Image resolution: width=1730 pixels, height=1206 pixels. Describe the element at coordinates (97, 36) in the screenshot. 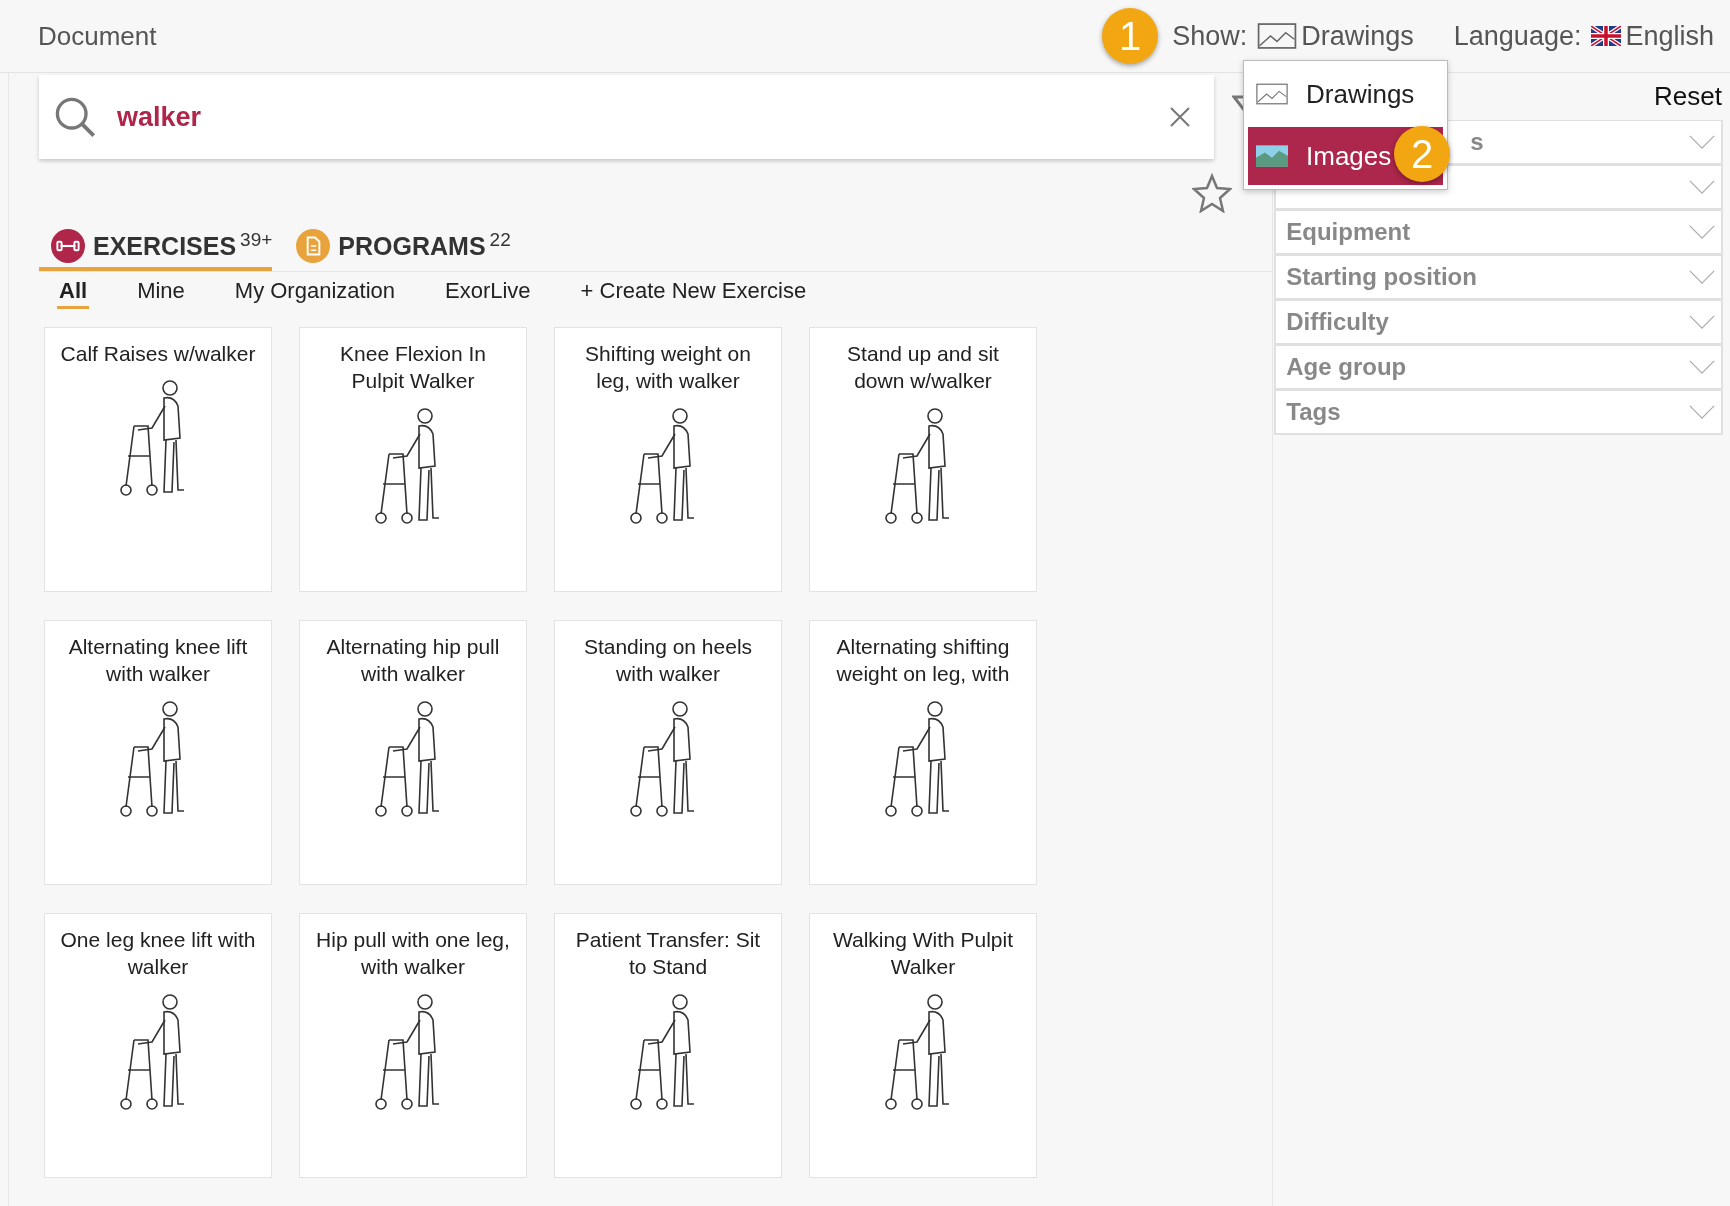

I see `document-title: Document` at that location.